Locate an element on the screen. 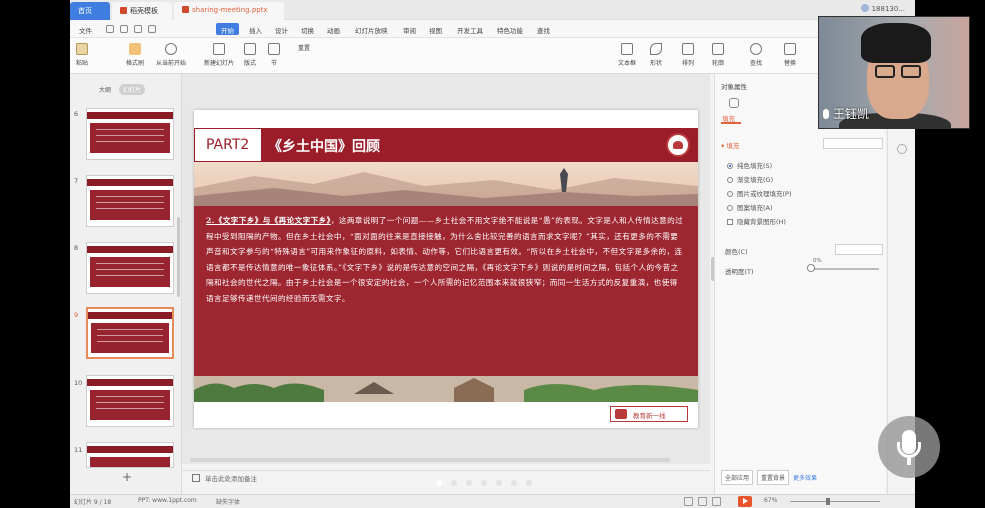 This screenshot has width=985, height=508. slide-counter: 幻灯片 9 / 18 is located at coordinates (93, 502).